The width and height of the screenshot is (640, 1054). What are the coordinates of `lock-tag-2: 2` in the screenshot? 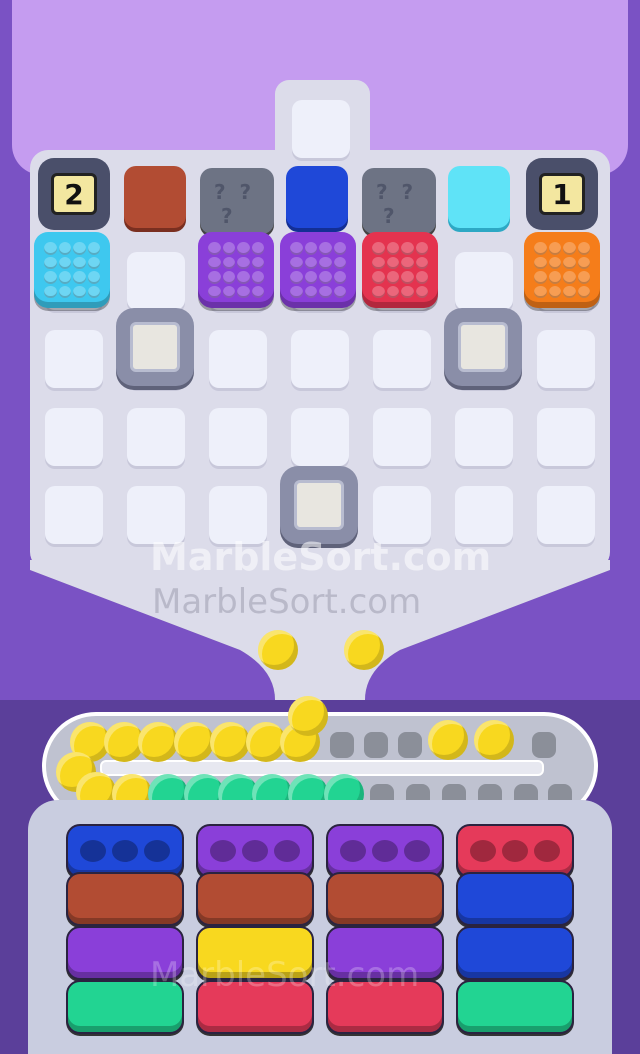 It's located at (74, 194).